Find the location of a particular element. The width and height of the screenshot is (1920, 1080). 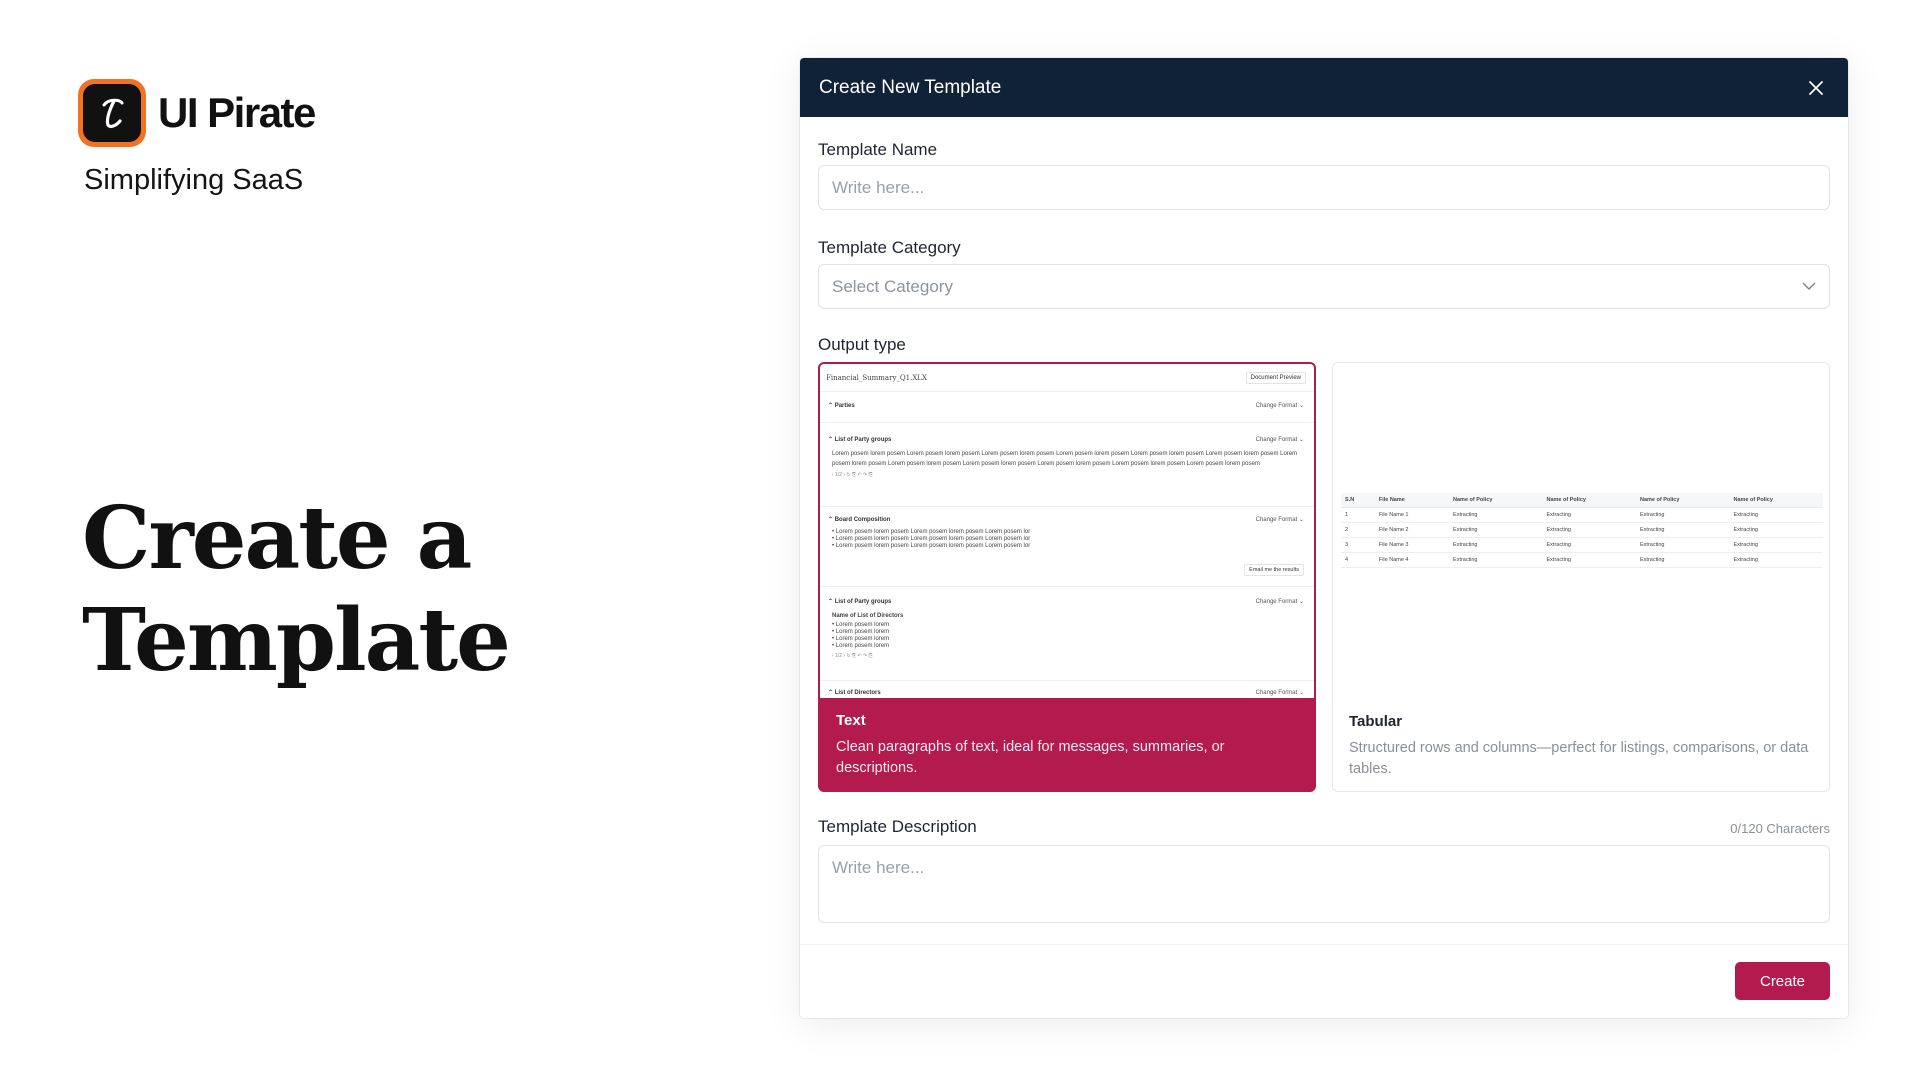

template-category-label: Template Category is located at coordinates (889, 247).